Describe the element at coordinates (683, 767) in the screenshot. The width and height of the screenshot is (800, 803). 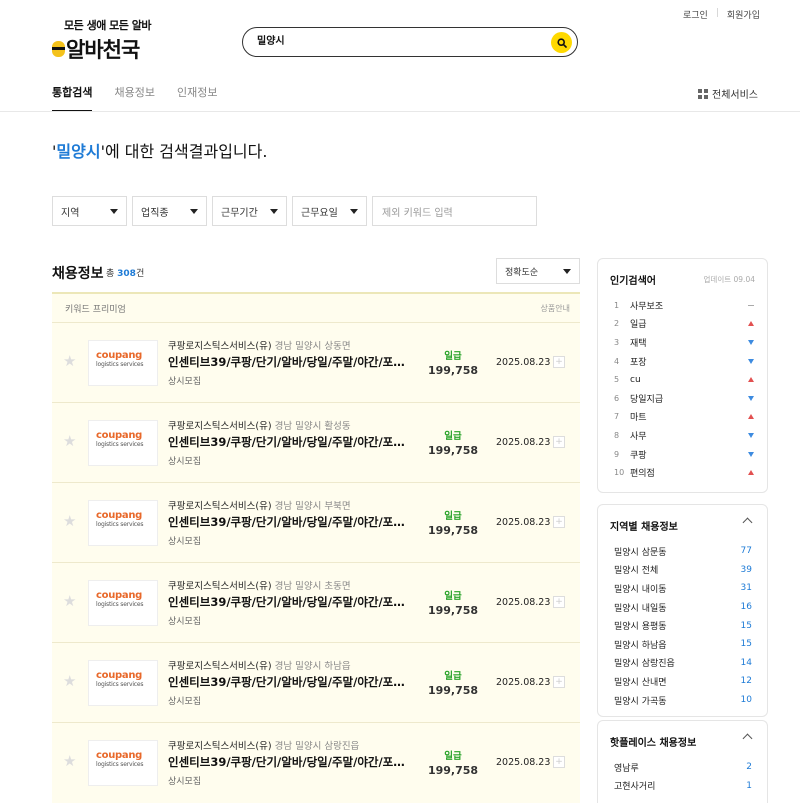
I see `hotplace-item: 영남루 2` at that location.